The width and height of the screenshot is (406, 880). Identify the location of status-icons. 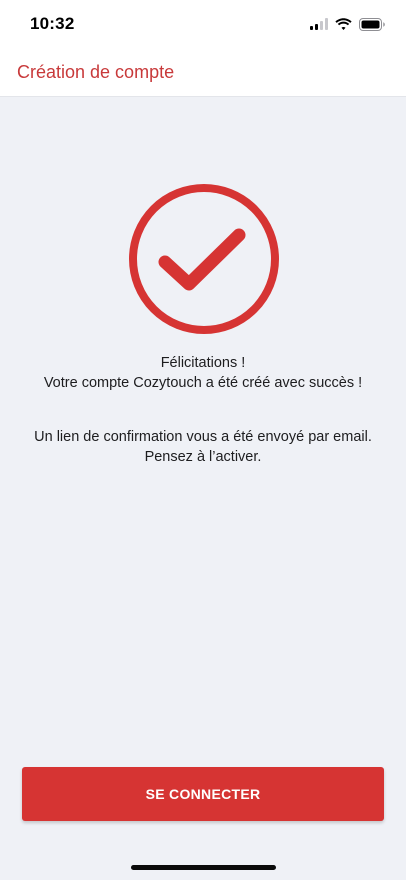
(348, 24).